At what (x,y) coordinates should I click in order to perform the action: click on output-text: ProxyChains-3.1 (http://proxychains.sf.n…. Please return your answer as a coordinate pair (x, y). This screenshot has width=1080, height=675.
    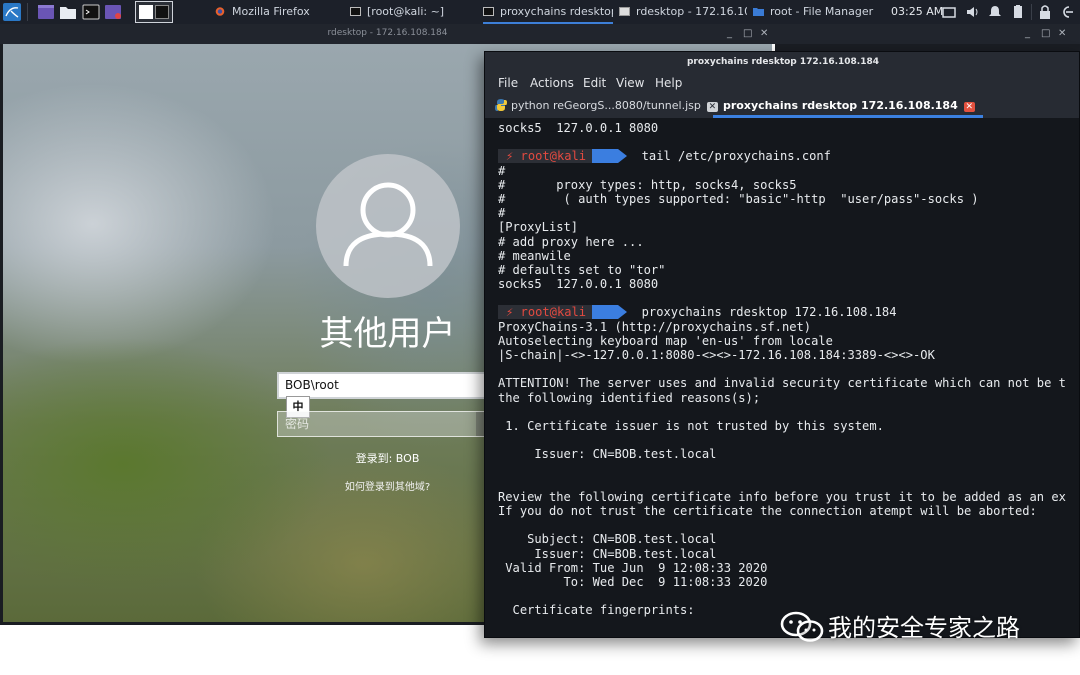
    Looking at the image, I should click on (655, 326).